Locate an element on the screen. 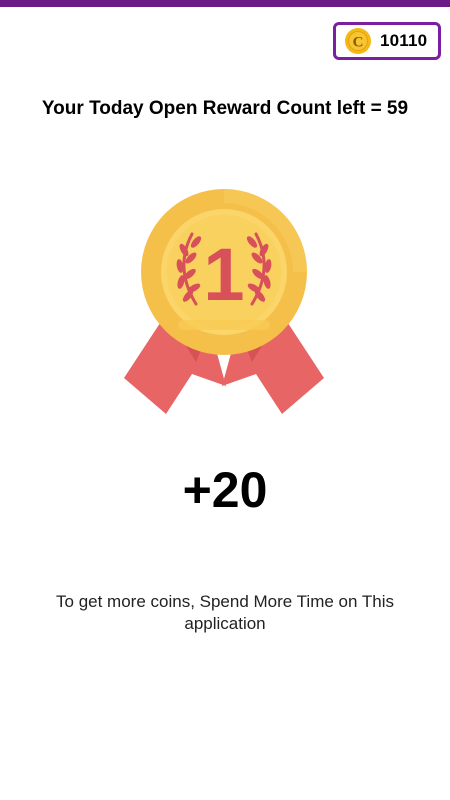 The height and width of the screenshot is (800, 450). reward-count-title: Your Today Open Reward Count left = 59 is located at coordinates (225, 108).